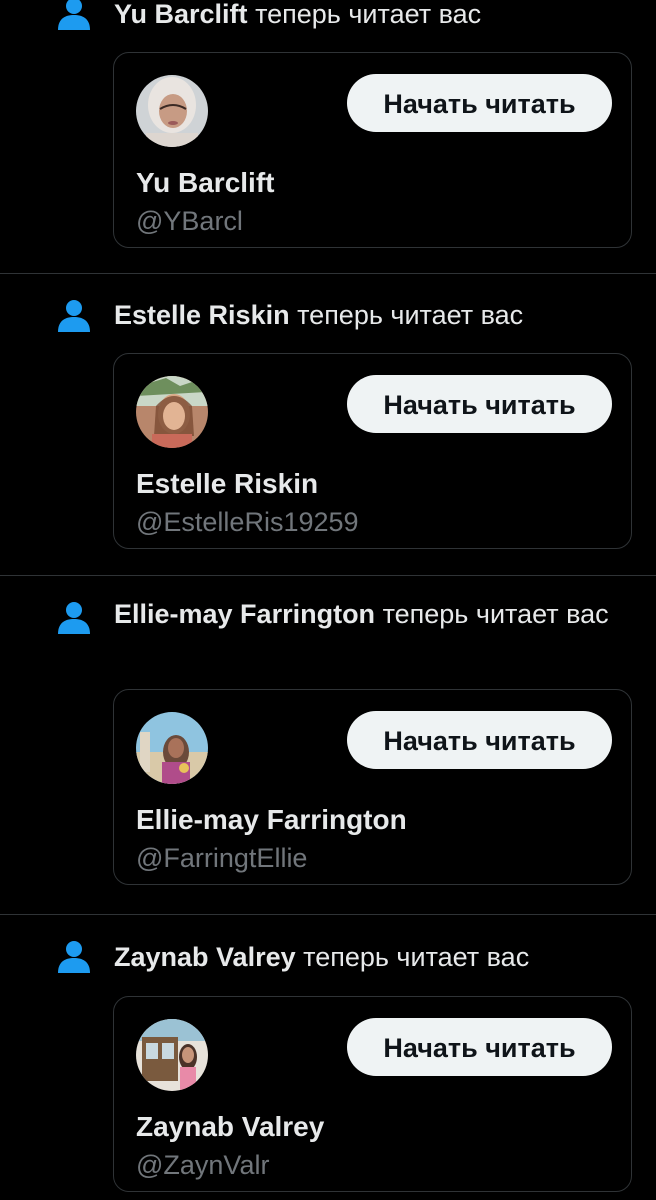 This screenshot has height=1200, width=656. What do you see at coordinates (221, 858) in the screenshot?
I see `user-handle: @FarringtEllie` at bounding box center [221, 858].